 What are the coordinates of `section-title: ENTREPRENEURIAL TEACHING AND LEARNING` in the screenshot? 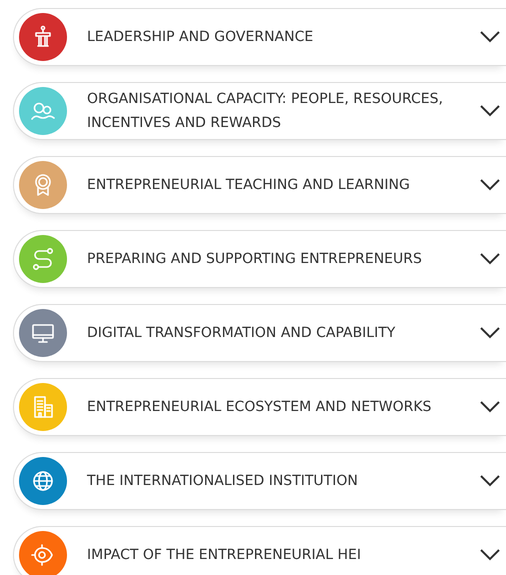 It's located at (249, 185).